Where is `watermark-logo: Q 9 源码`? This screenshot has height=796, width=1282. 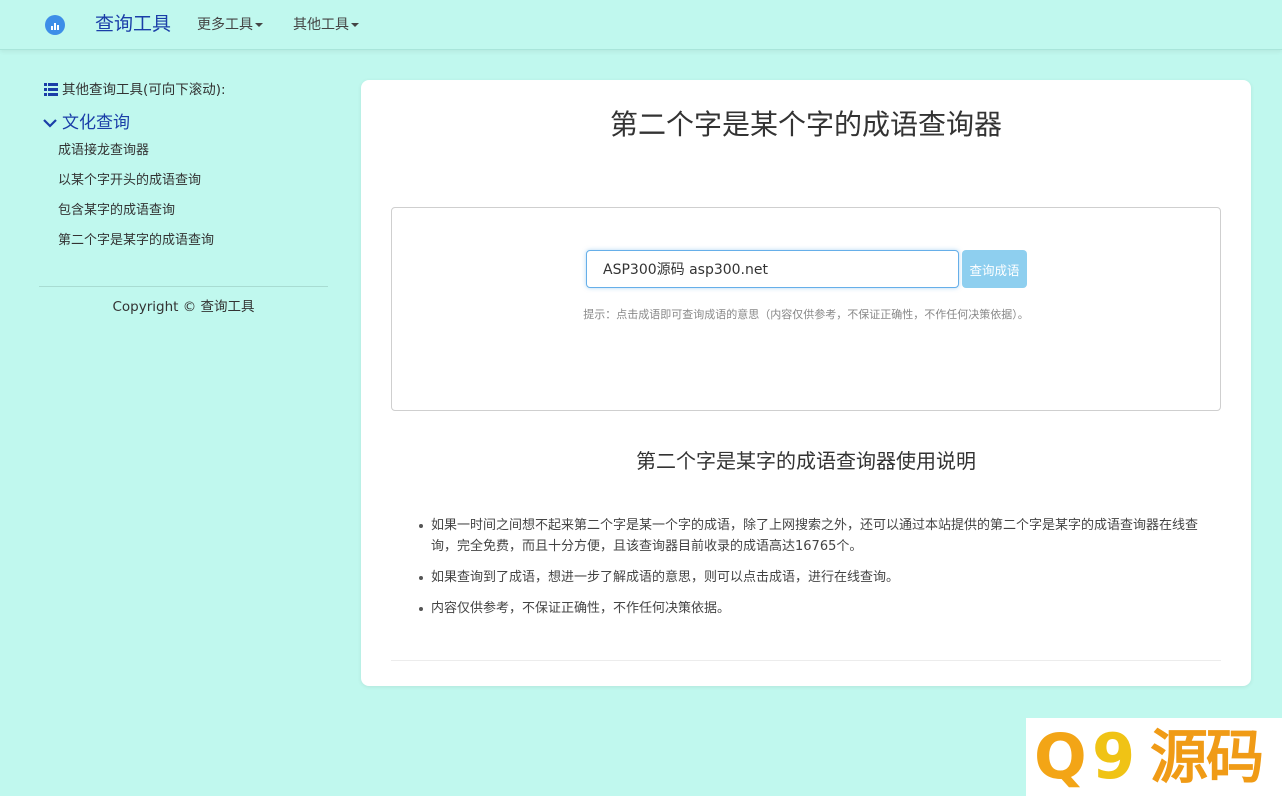
watermark-logo: Q 9 源码 is located at coordinates (1154, 757).